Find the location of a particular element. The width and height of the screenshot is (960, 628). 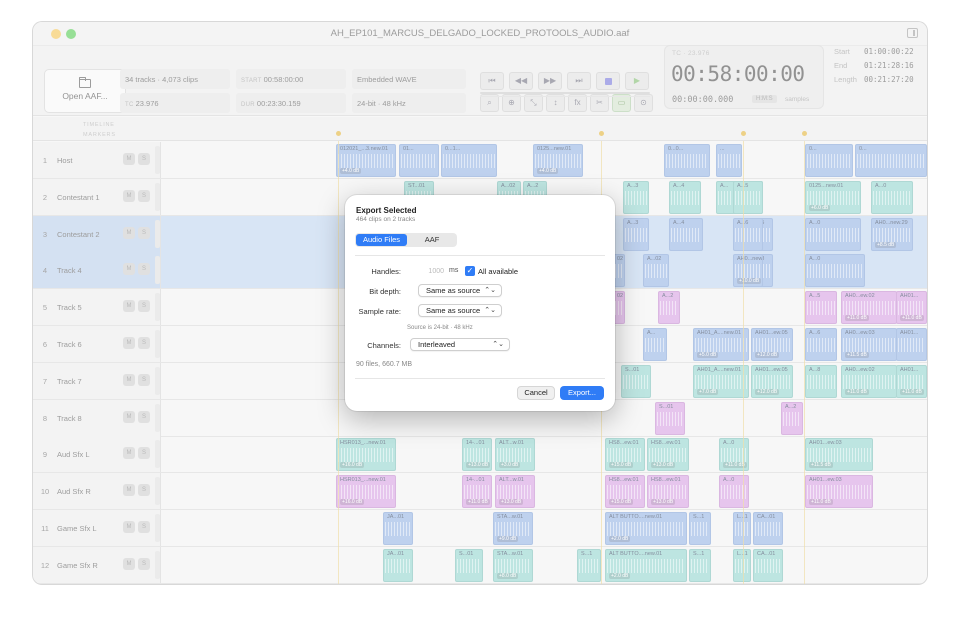

cancel-button: Cancel is located at coordinates (536, 393).